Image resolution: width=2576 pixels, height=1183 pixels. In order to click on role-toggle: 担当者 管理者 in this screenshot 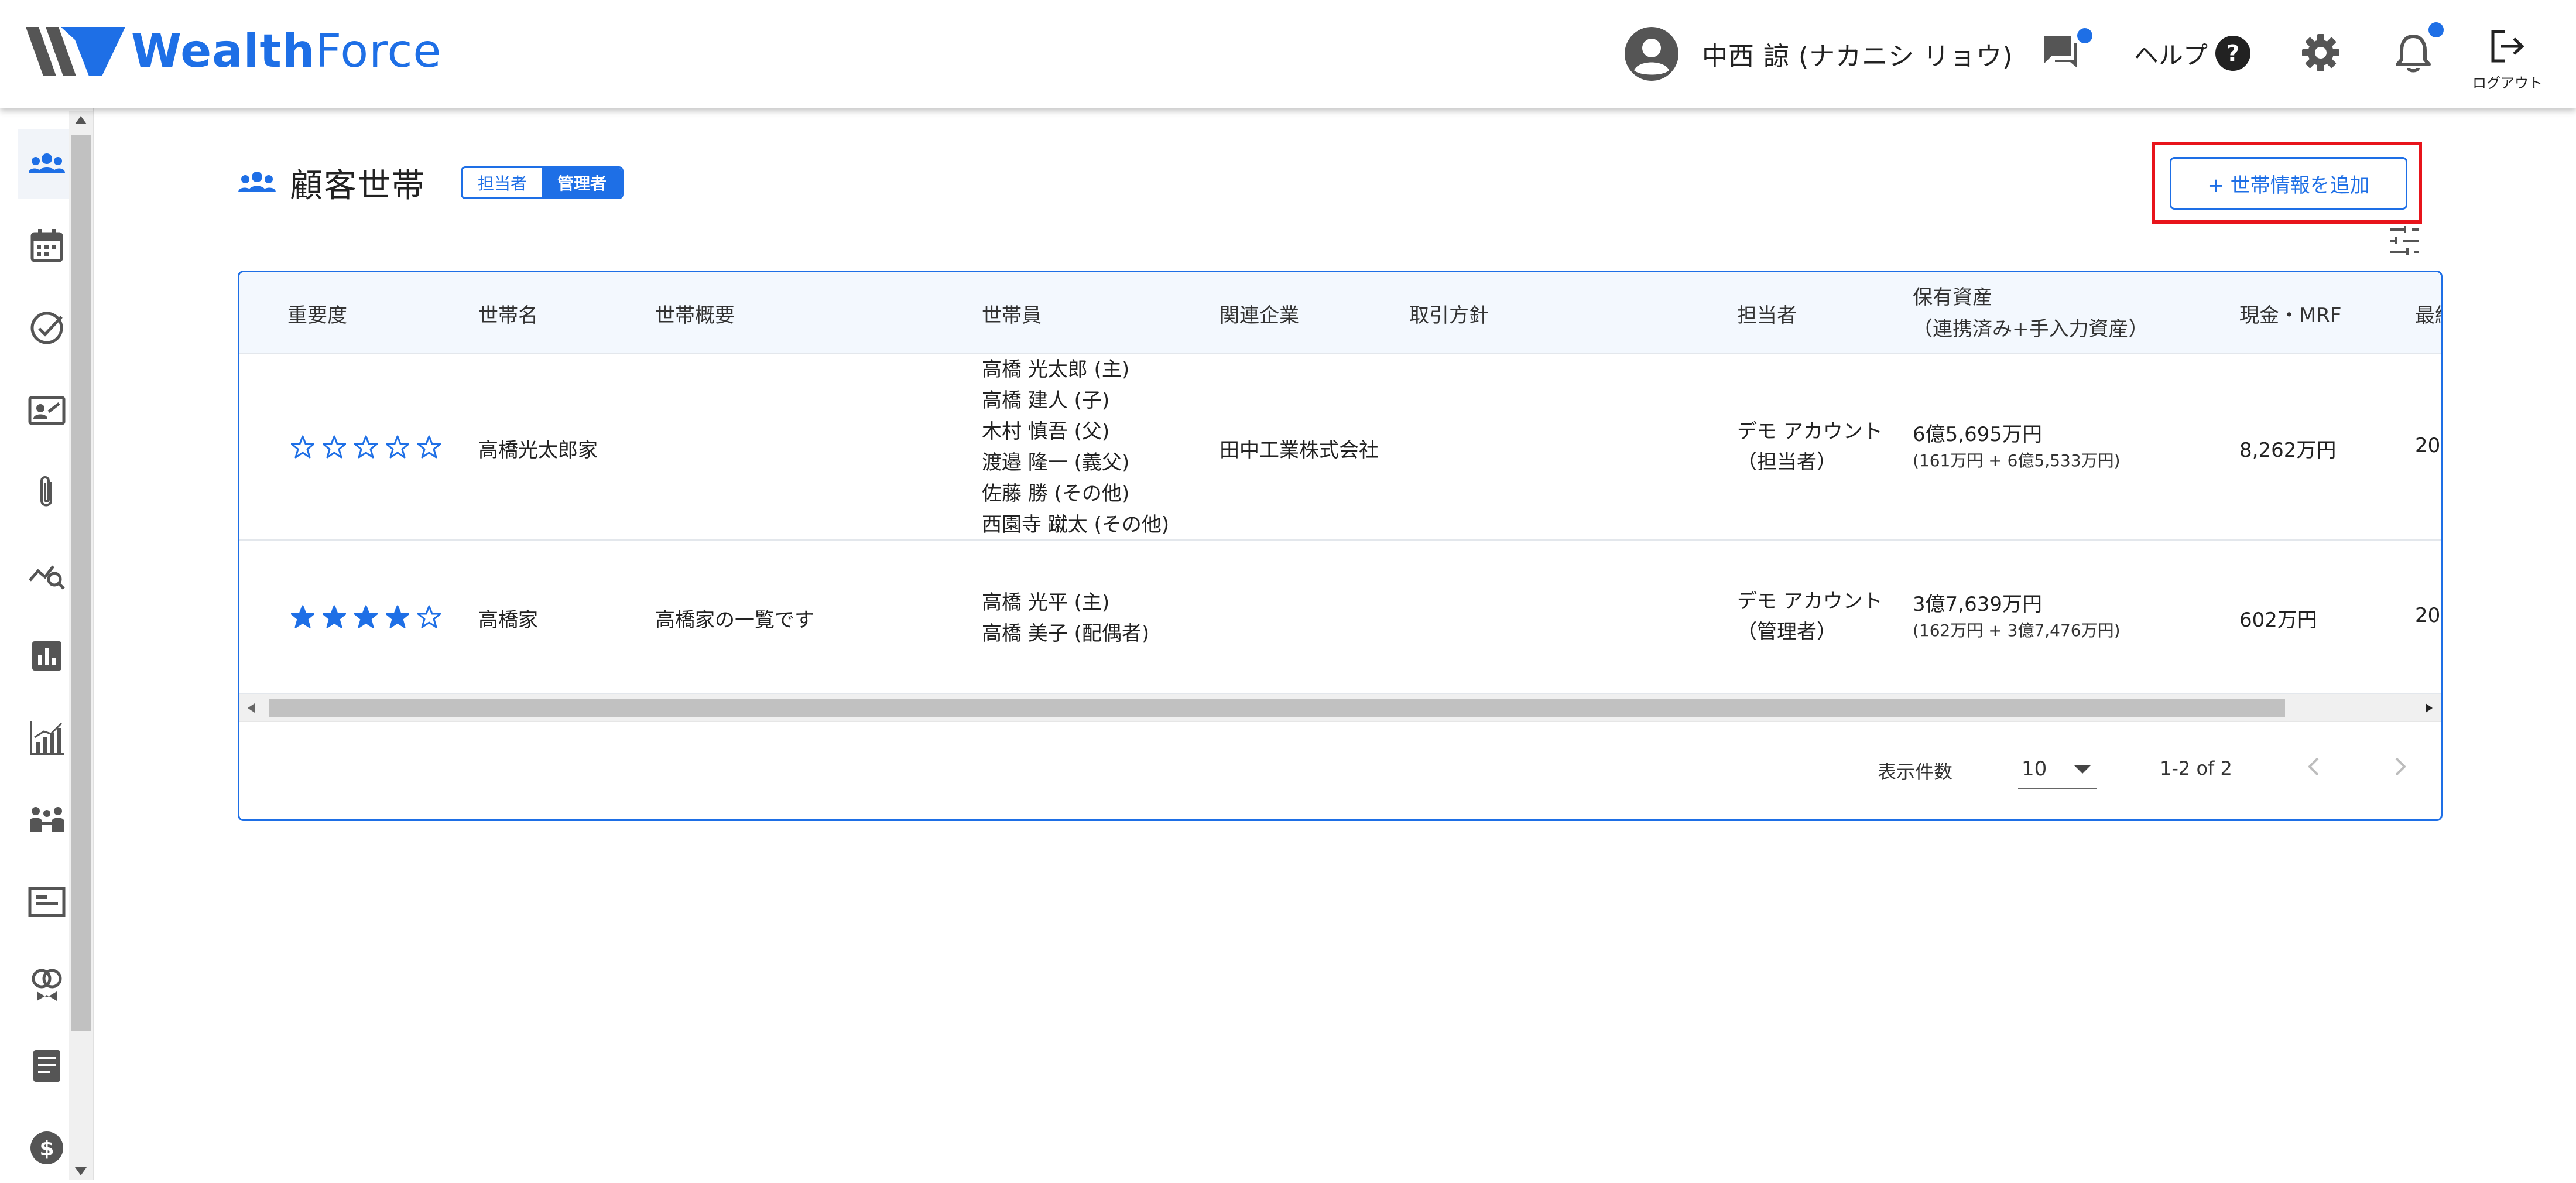, I will do `click(542, 182)`.